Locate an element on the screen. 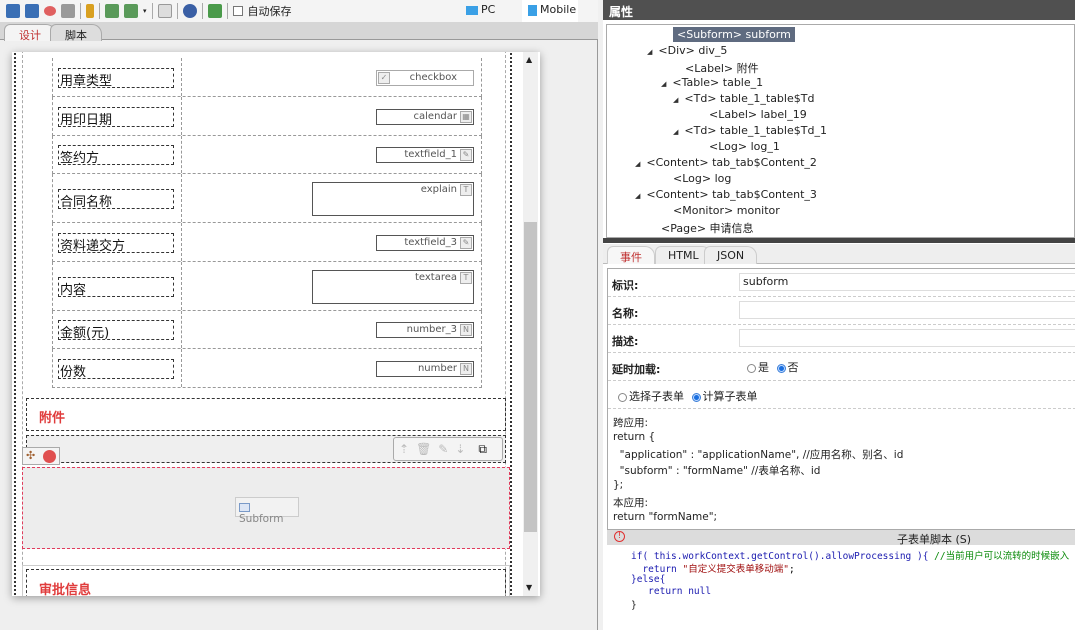  delete-icon: 🗑 is located at coordinates (423, 449).